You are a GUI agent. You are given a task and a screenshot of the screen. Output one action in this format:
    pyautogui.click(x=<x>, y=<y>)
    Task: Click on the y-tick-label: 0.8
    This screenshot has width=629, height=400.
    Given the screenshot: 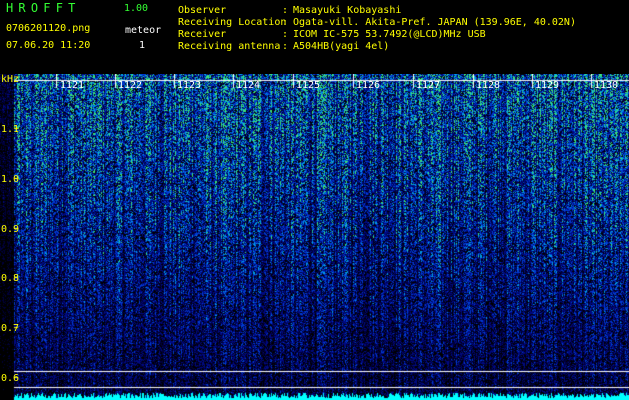 What is the action you would take?
    pyautogui.click(x=10, y=278)
    